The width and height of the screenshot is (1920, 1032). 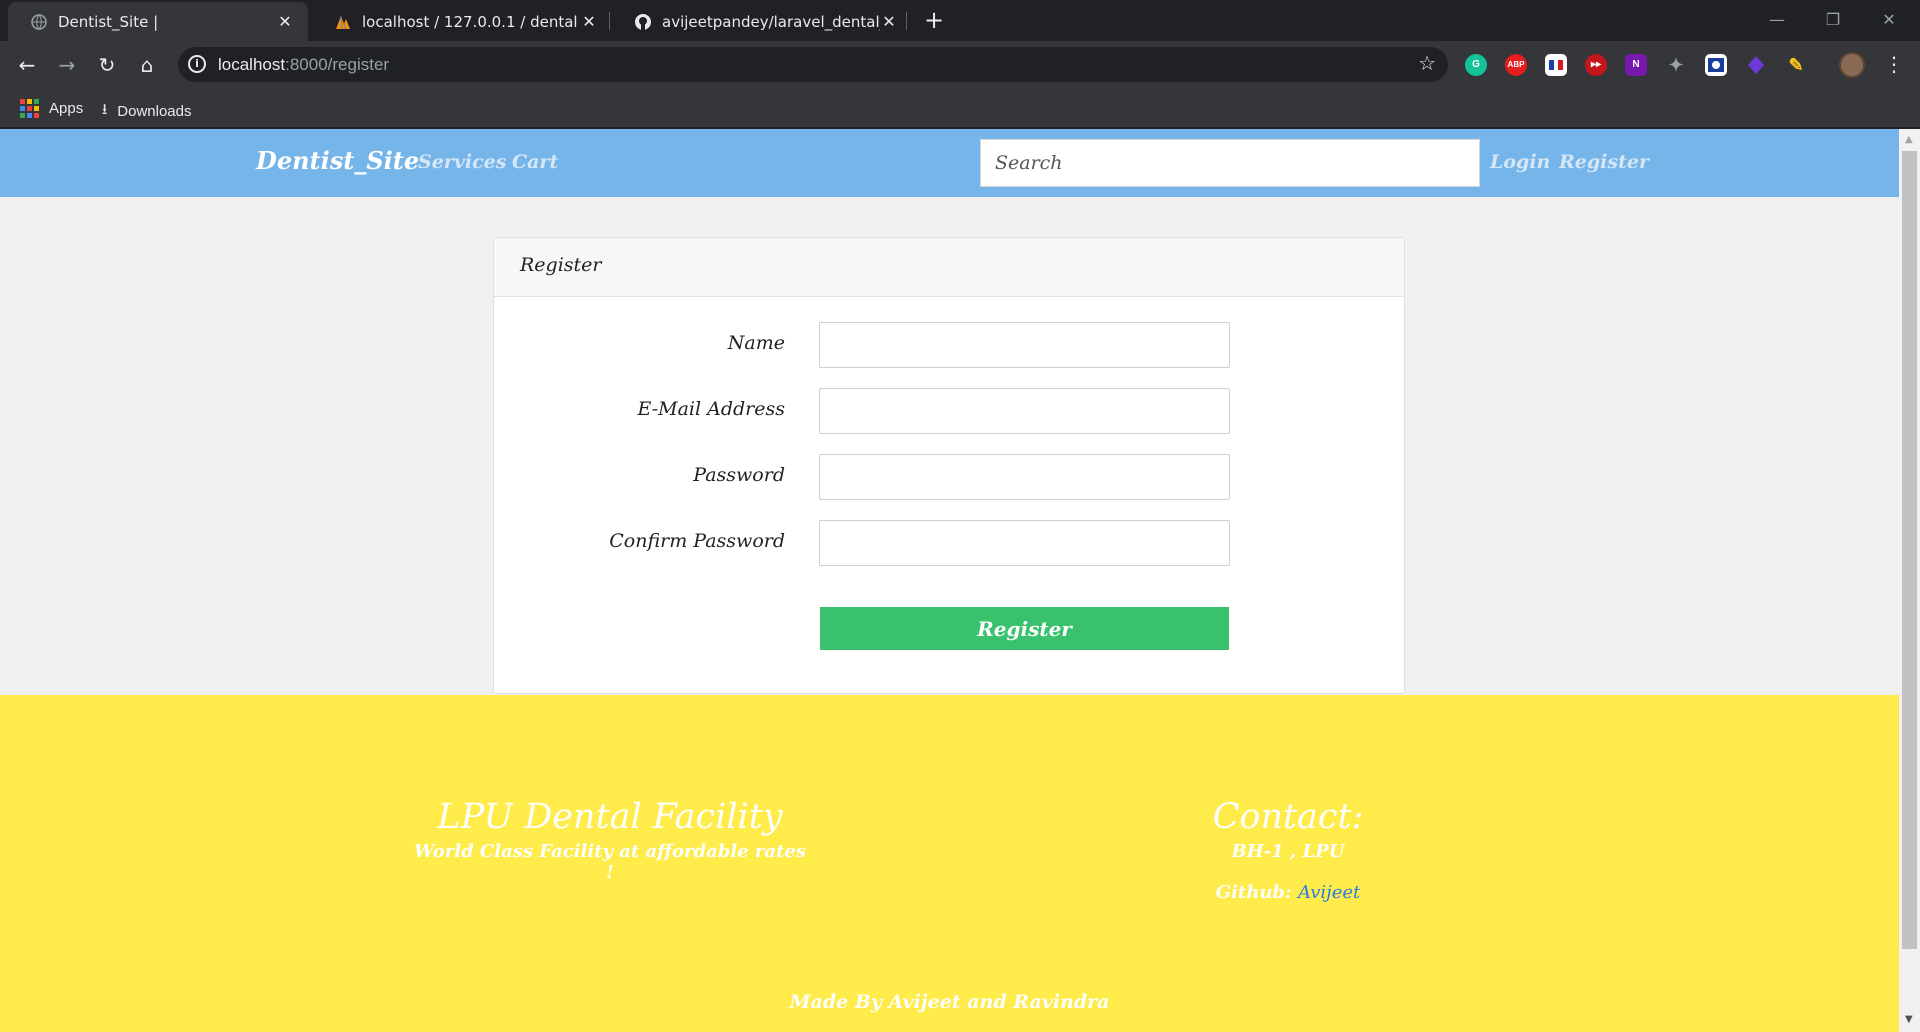 I want to click on site-brand: Dentist_Site, so click(x=337, y=160).